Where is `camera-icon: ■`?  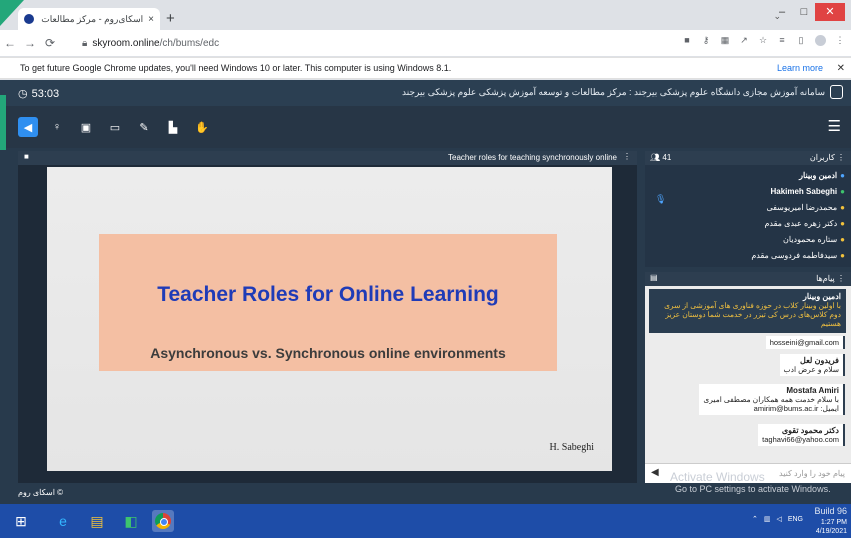 camera-icon: ■ is located at coordinates (687, 40).